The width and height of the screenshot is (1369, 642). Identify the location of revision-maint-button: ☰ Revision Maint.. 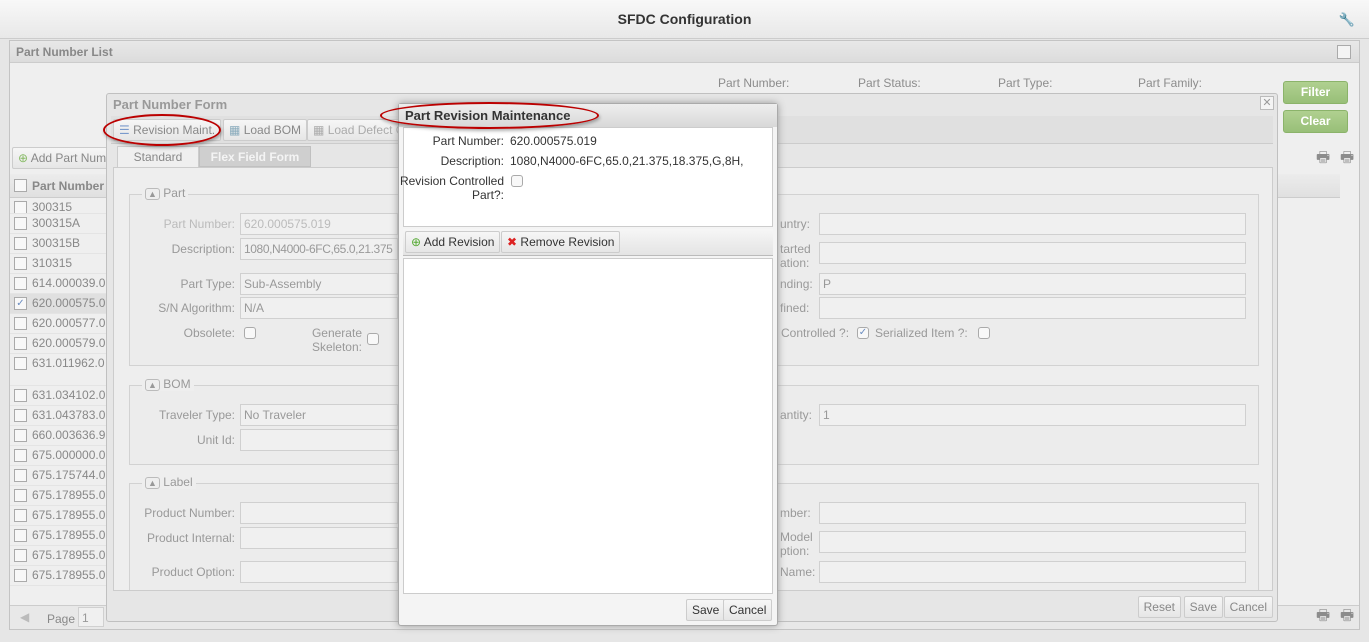
(167, 130).